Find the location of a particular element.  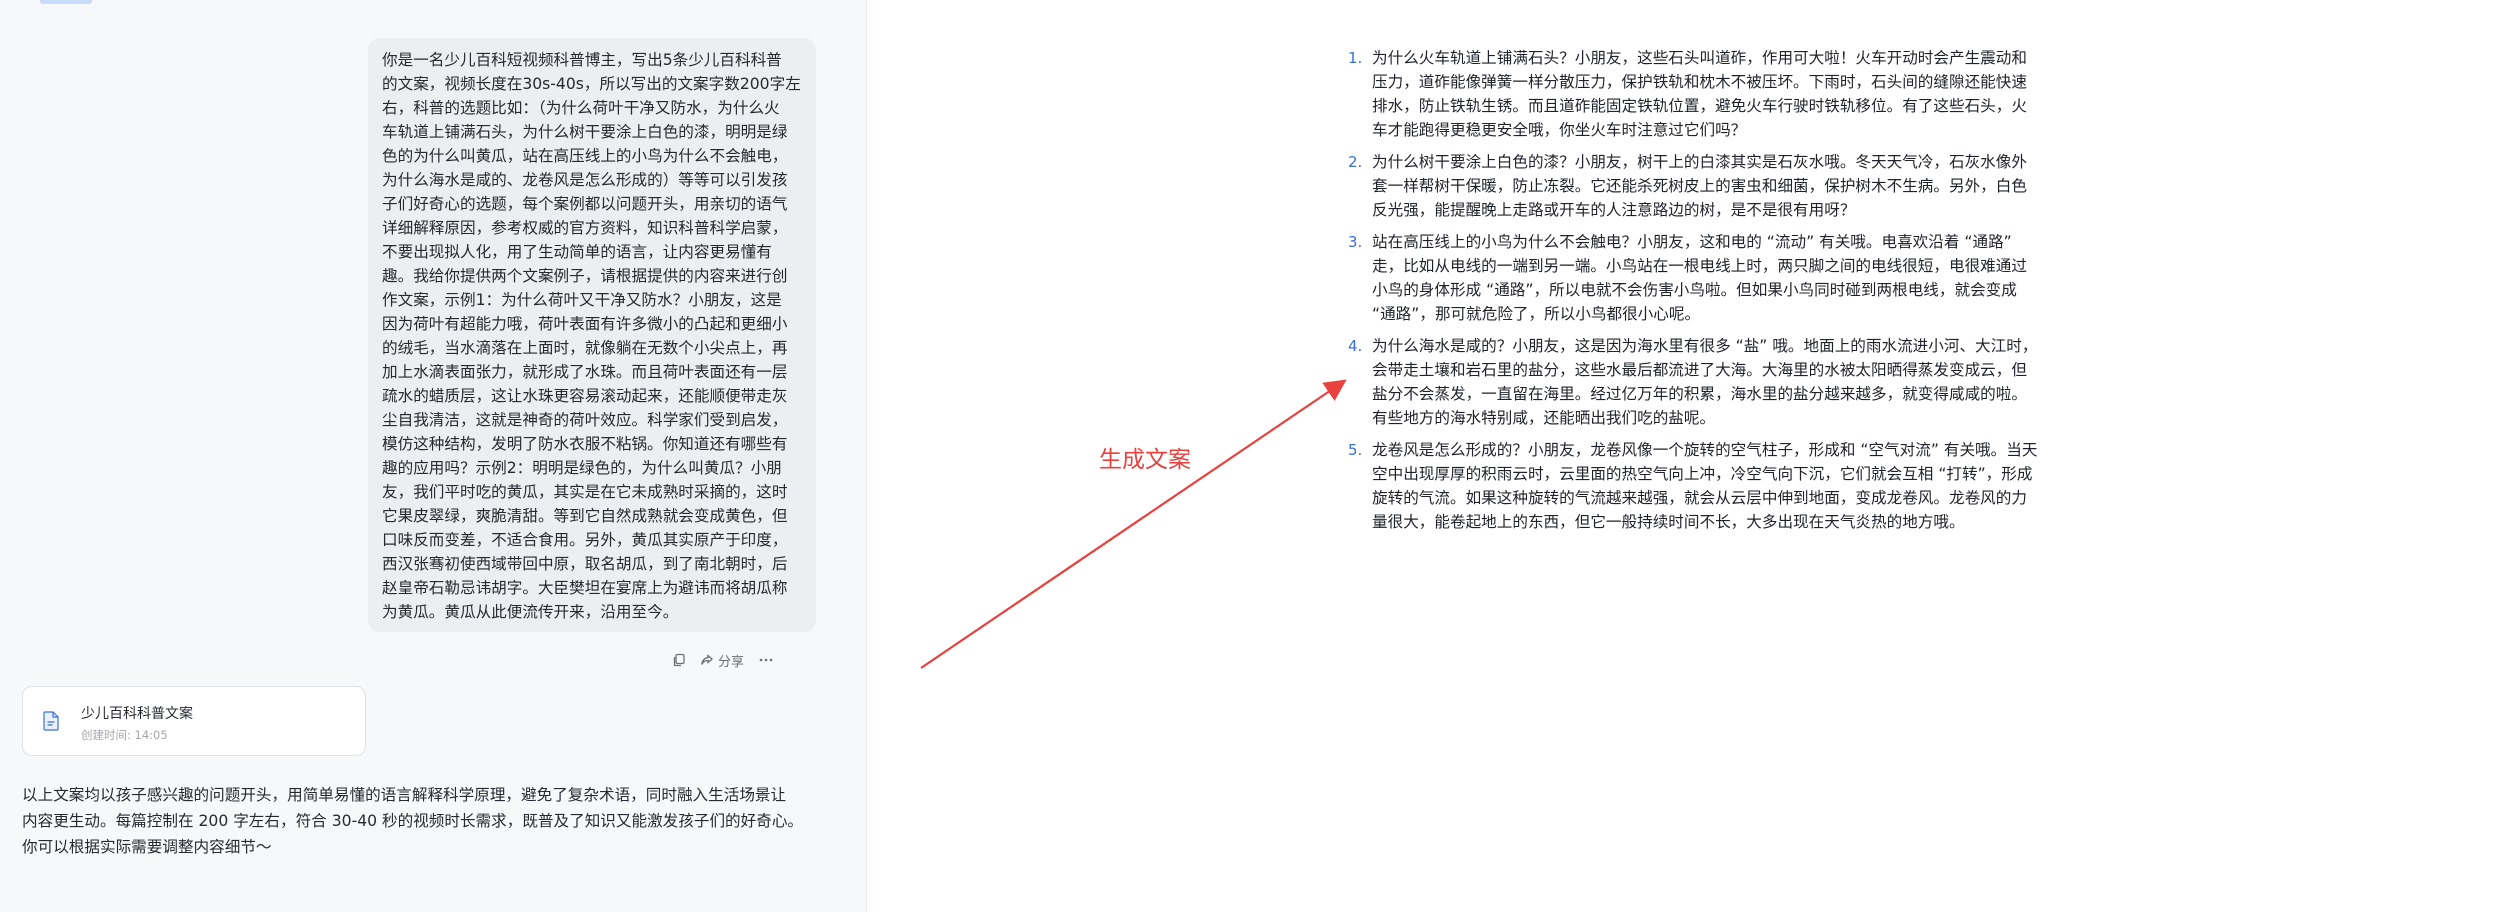

document-created-time: 创建时间: 14:05 is located at coordinates (124, 735).